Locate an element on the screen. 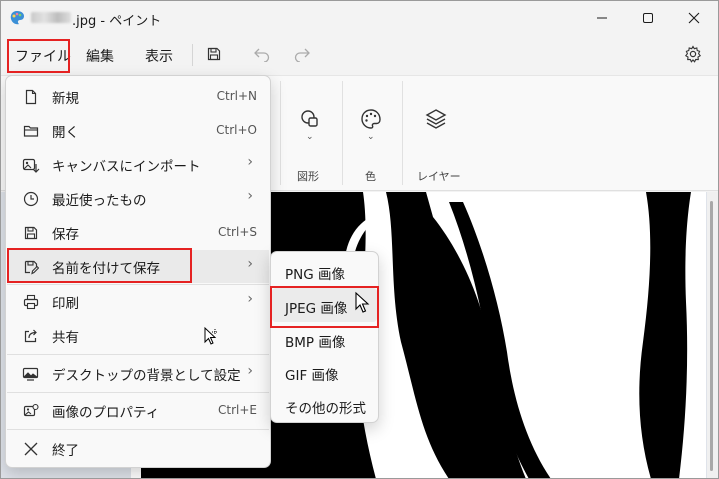  menu-item-label: 新規 is located at coordinates (65, 99).